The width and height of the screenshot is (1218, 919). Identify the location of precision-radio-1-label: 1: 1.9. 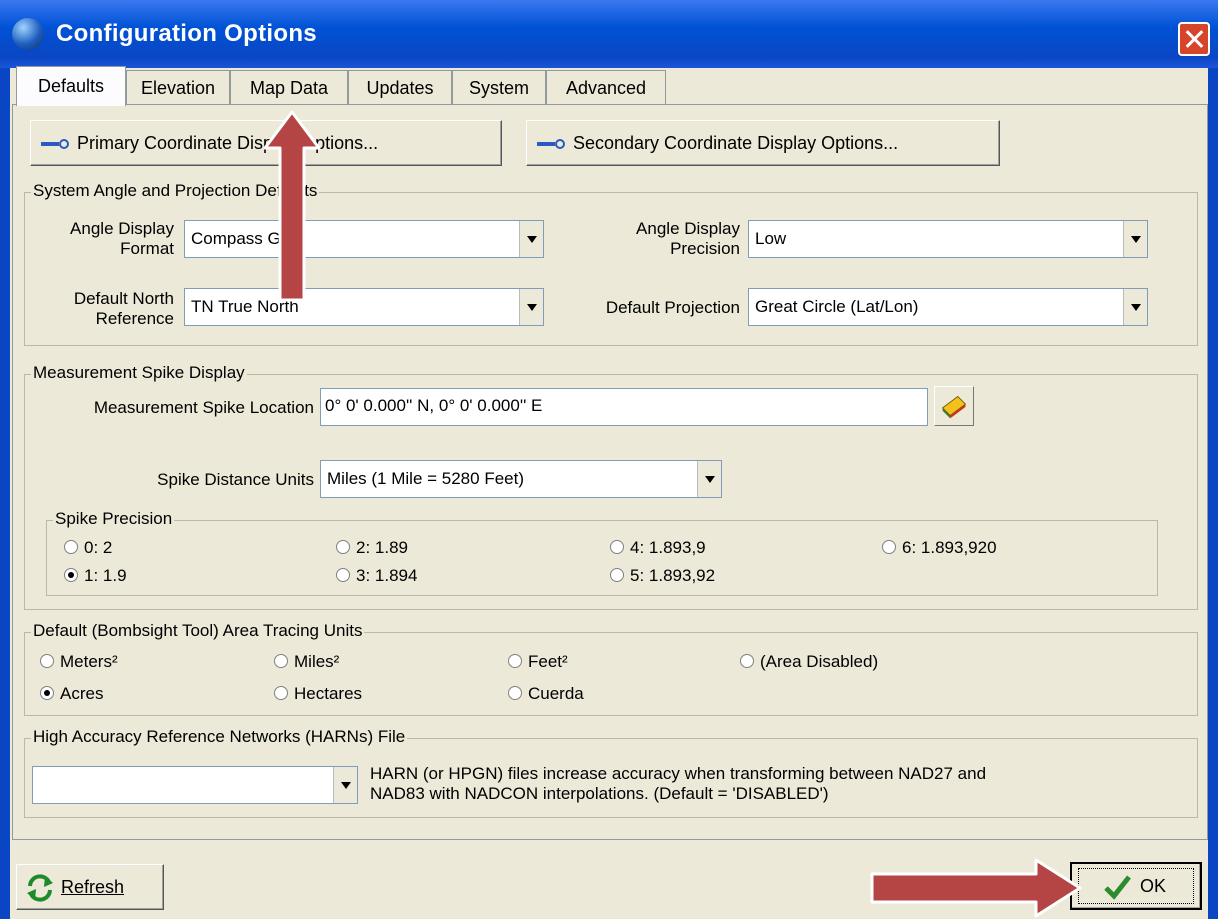
(105, 575).